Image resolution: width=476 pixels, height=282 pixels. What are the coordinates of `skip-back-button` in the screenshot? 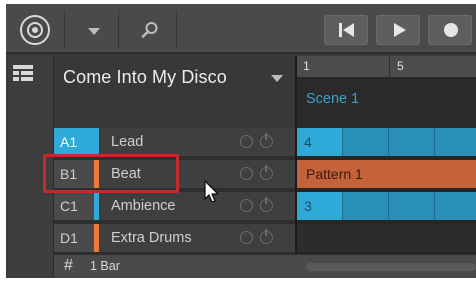 It's located at (346, 30).